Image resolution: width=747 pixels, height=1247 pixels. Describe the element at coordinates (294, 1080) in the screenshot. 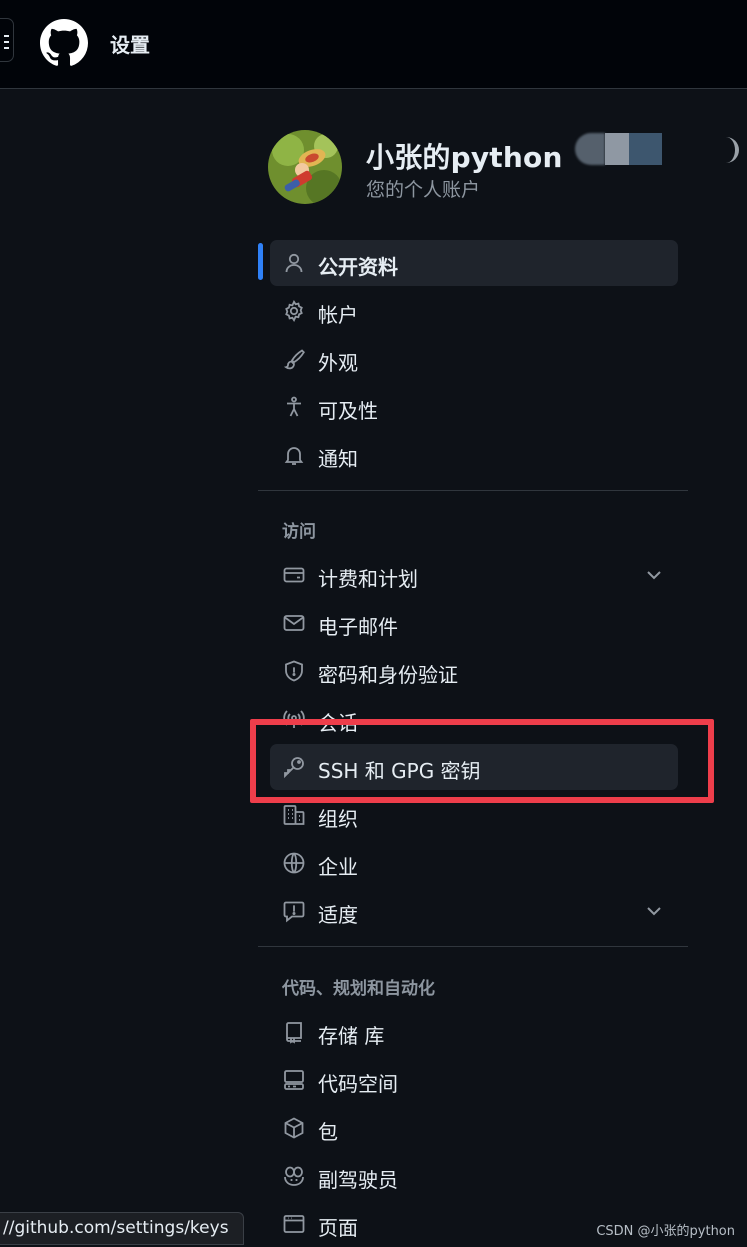

I see `codespaces-icon` at that location.